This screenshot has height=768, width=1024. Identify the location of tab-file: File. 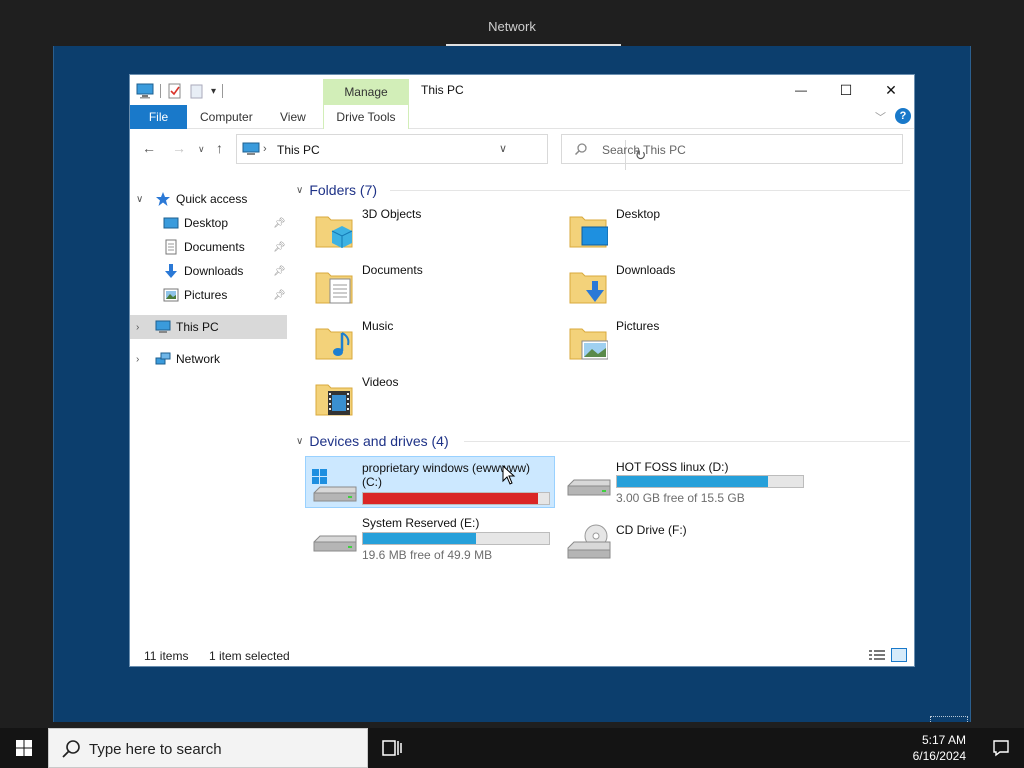
(158, 117).